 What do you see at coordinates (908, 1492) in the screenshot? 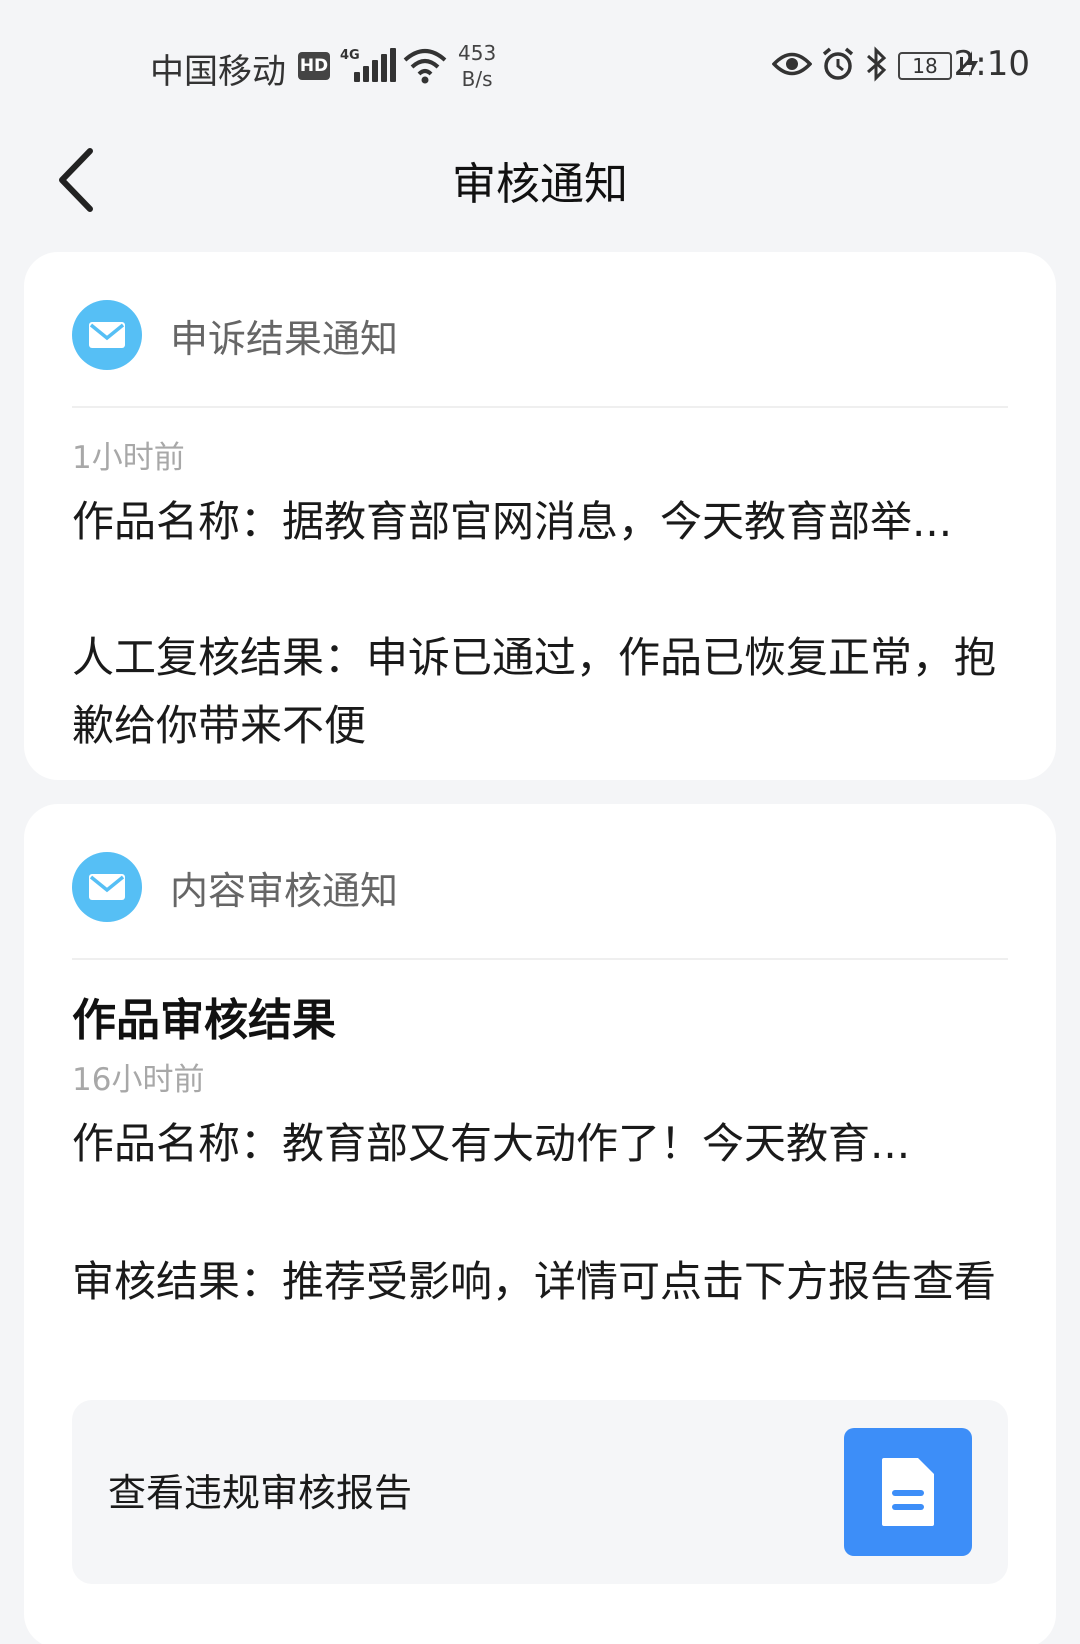
I see `document-icon` at bounding box center [908, 1492].